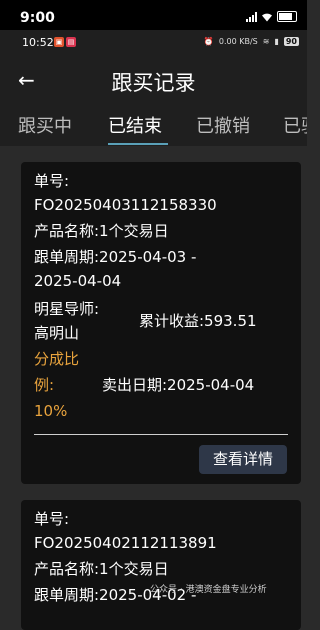 The image size is (320, 630). What do you see at coordinates (57, 359) in the screenshot?
I see `share-ratio-label: 分成比` at bounding box center [57, 359].